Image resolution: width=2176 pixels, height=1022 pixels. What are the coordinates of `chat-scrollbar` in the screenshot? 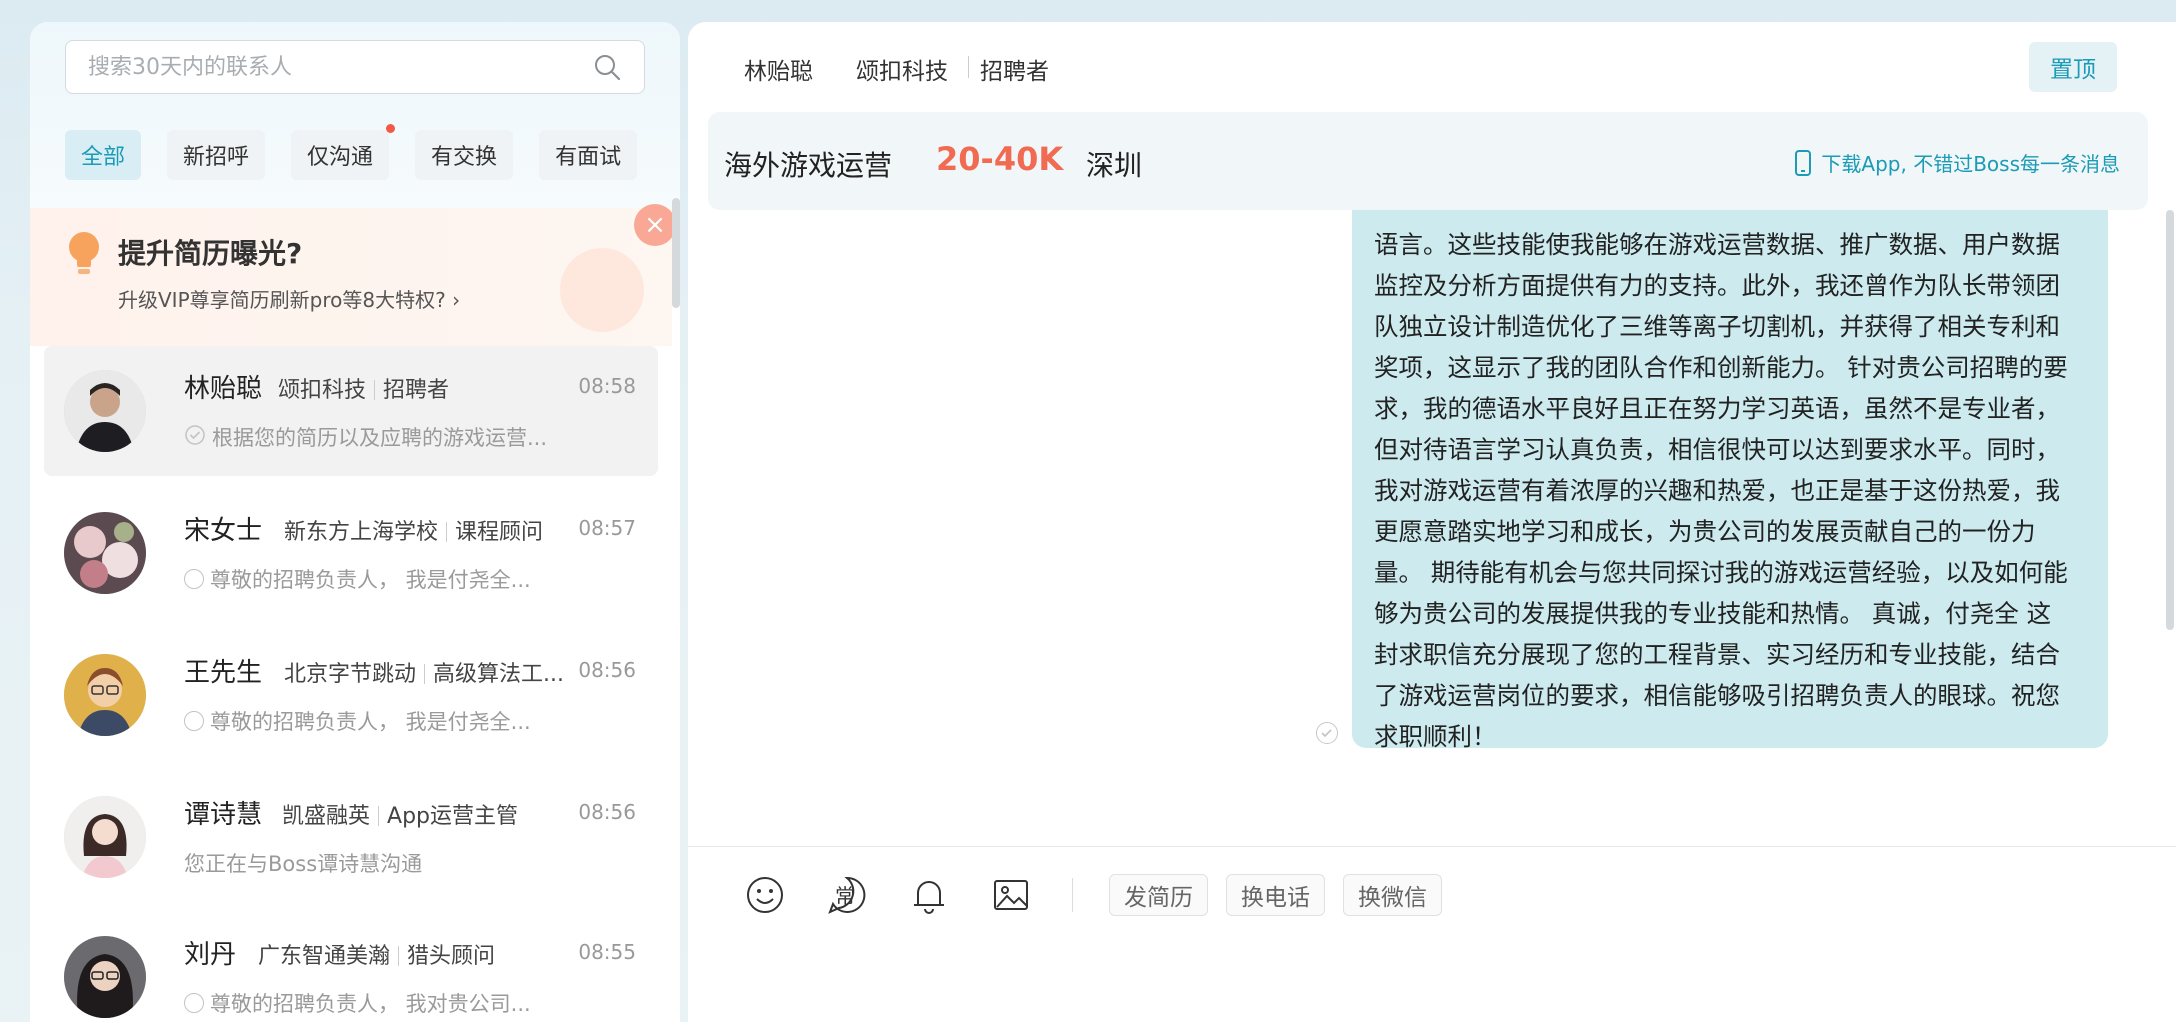 It's located at (2170, 420).